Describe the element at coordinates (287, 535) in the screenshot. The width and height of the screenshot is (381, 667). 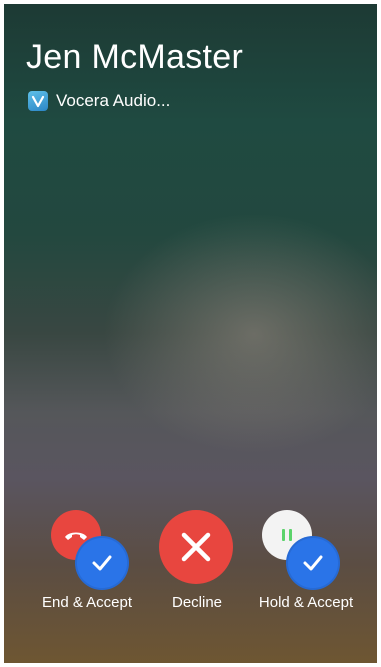
I see `pause-icon` at that location.